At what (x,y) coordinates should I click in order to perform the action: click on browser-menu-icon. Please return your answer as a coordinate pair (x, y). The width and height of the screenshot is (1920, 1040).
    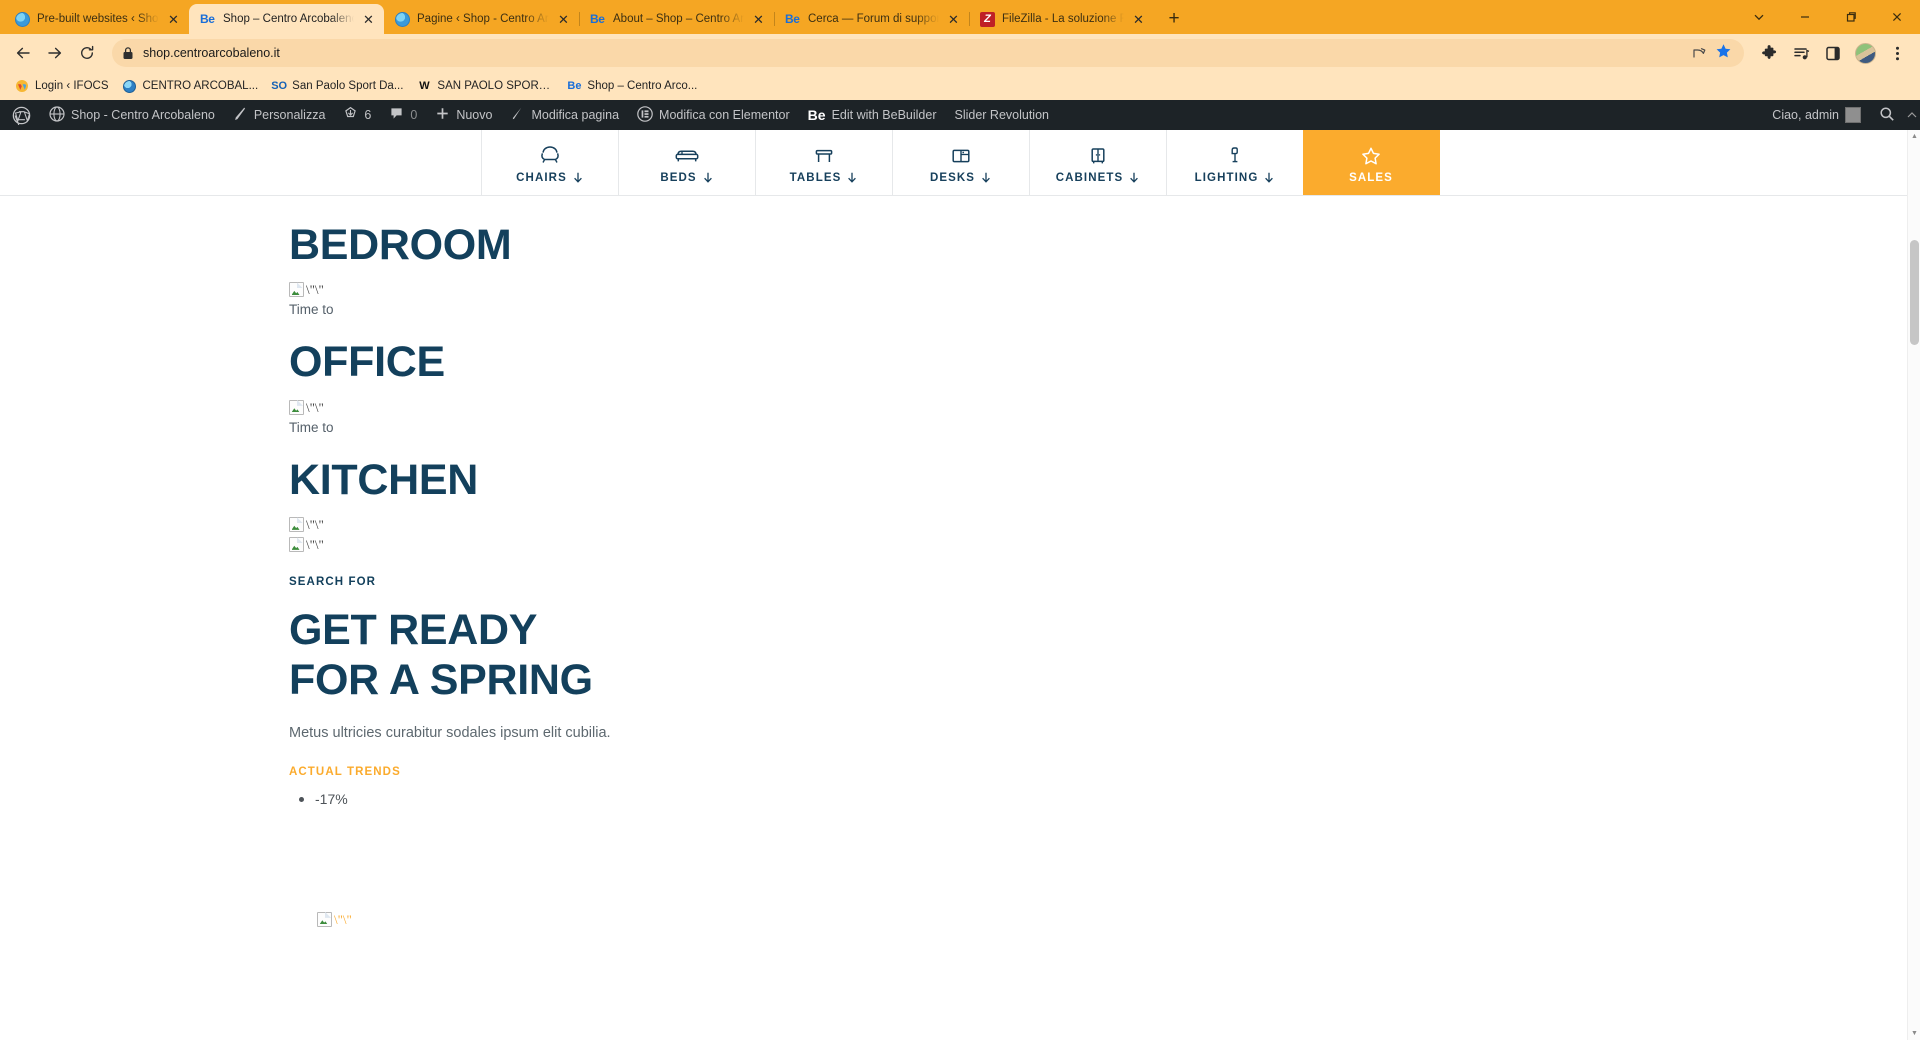
    Looking at the image, I should click on (1897, 53).